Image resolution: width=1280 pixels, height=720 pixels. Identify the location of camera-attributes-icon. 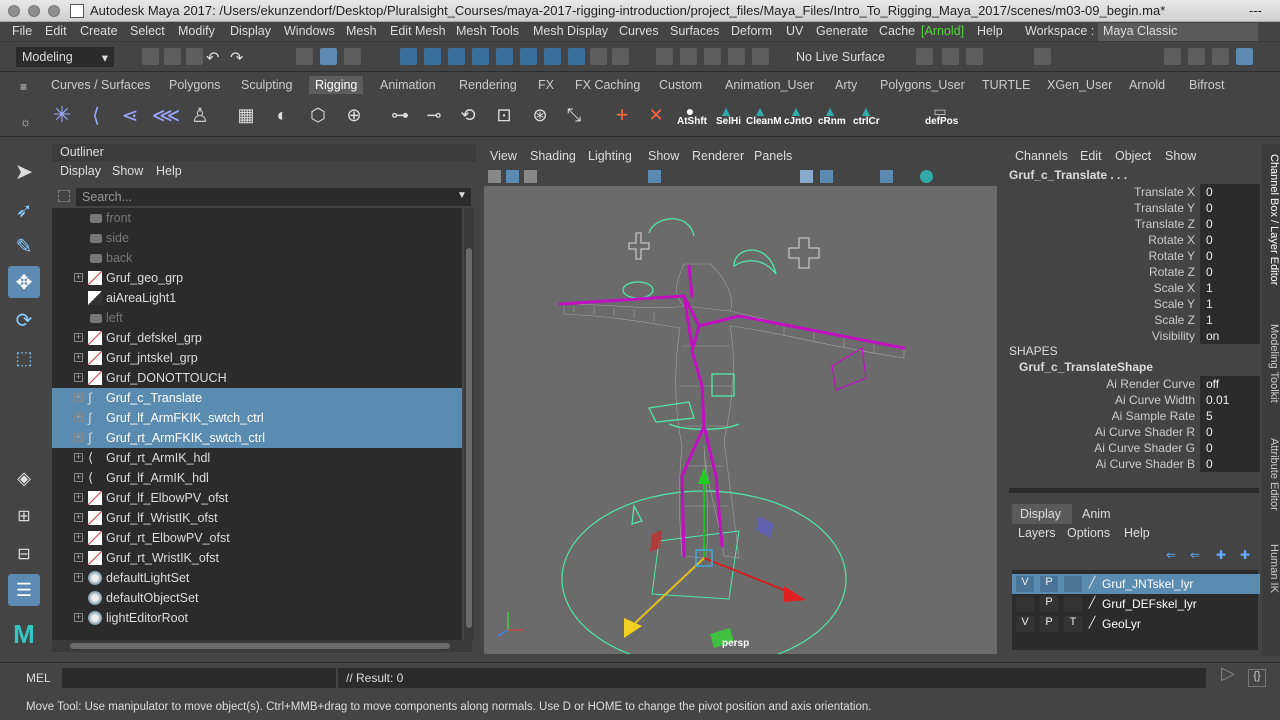
(512, 176).